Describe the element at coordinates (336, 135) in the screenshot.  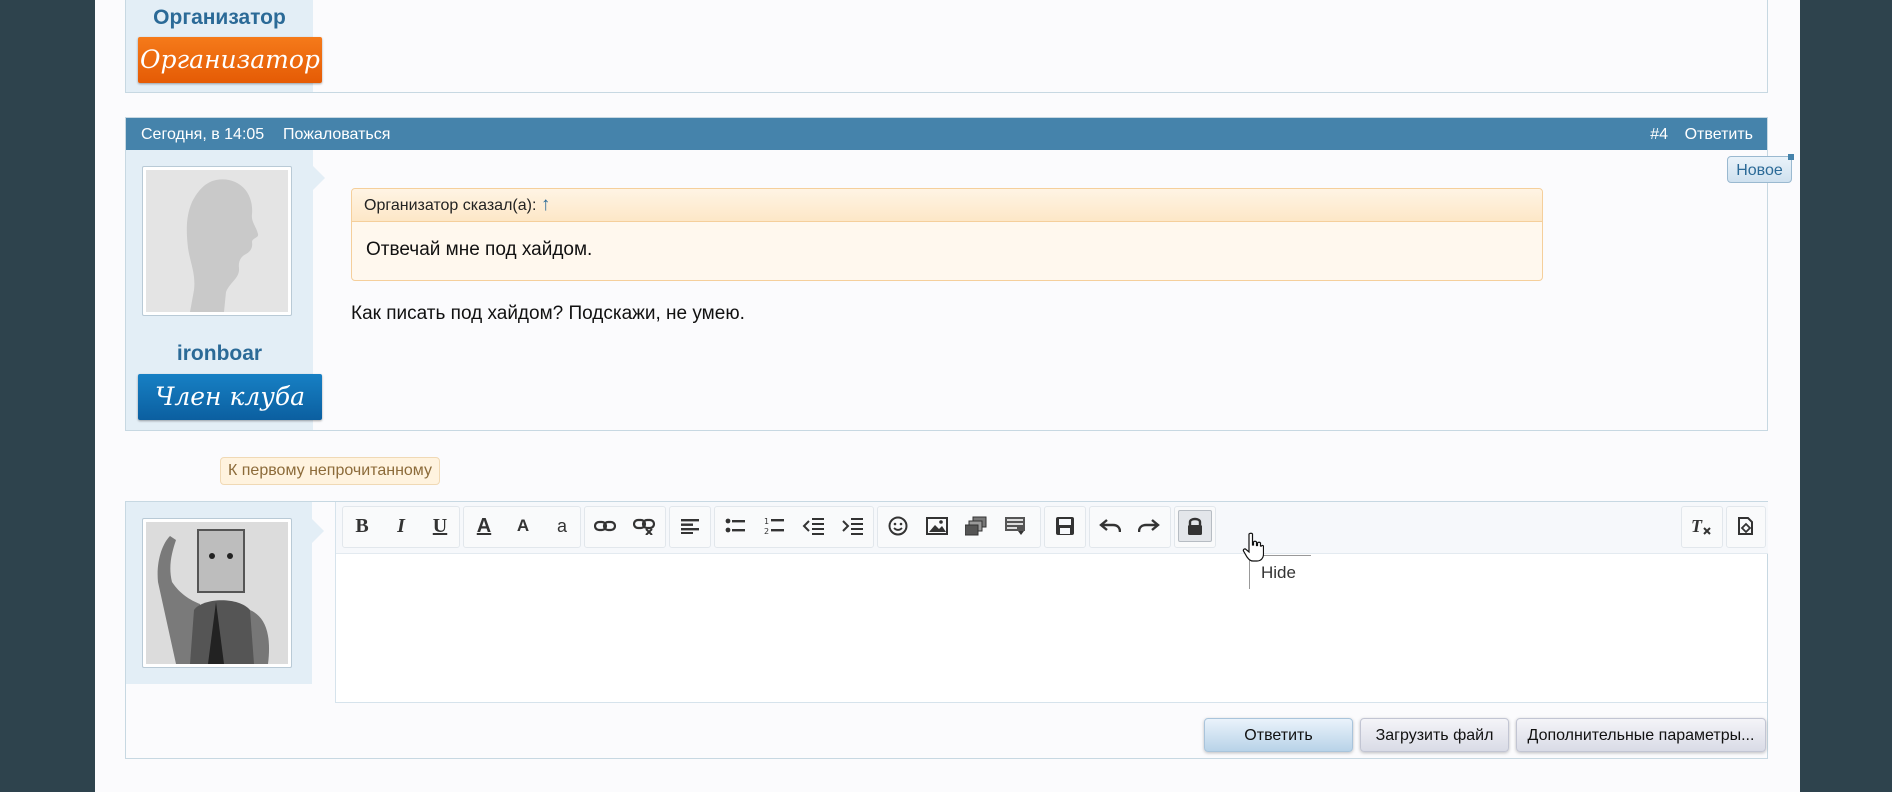
I see `report-link: Пожаловаться` at that location.